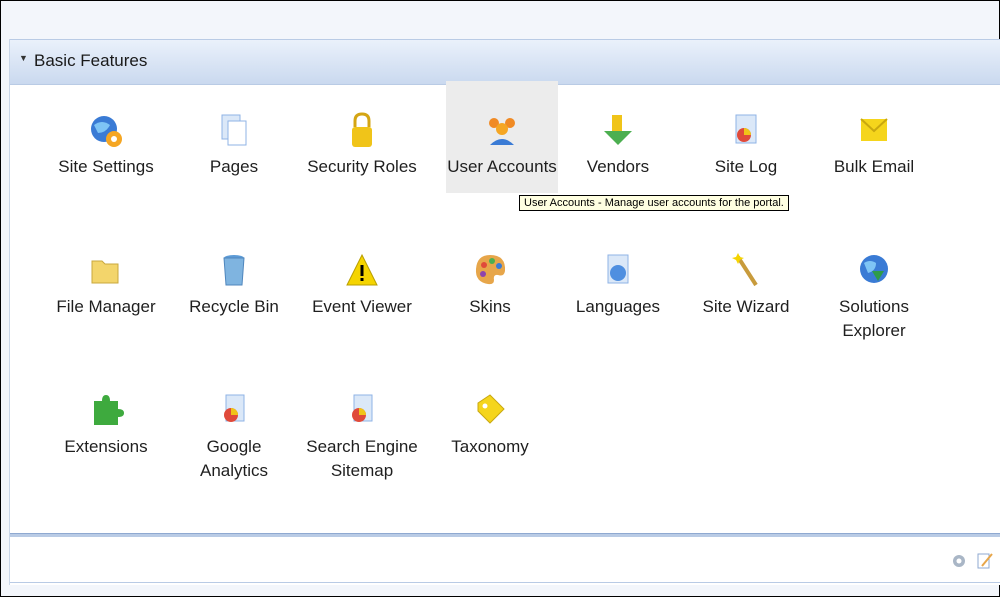 The width and height of the screenshot is (1000, 597). I want to click on site-settings-icon, so click(106, 131).